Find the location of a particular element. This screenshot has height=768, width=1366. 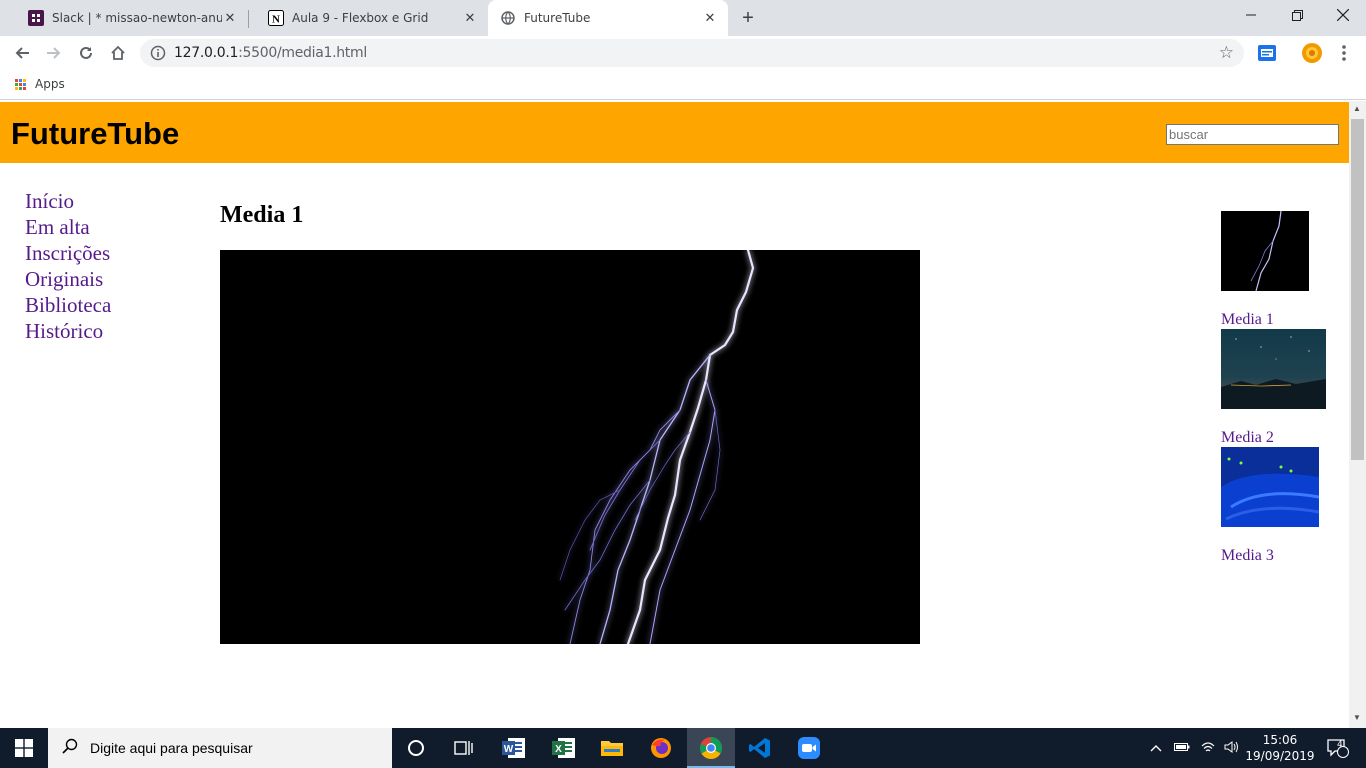

related-item-media-3: Media 3 is located at coordinates (1271, 506).